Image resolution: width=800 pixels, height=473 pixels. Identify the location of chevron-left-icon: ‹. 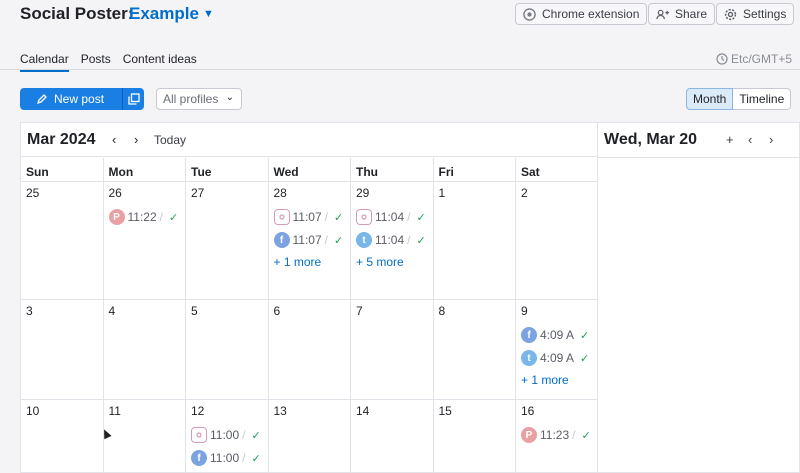
(114, 139).